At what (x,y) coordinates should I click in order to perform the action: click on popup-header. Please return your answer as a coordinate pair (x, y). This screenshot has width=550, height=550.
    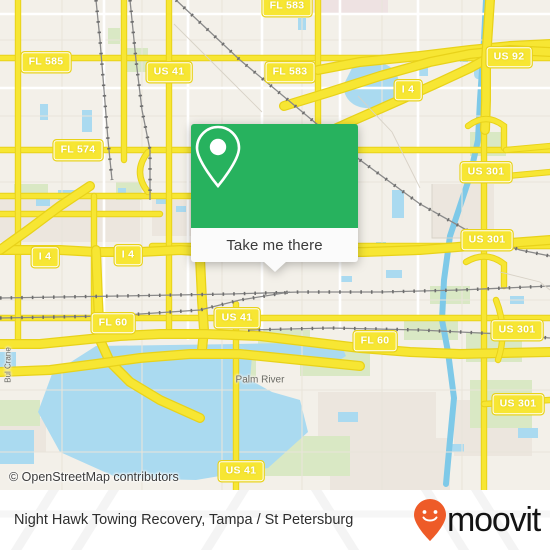
    Looking at the image, I should click on (274, 176).